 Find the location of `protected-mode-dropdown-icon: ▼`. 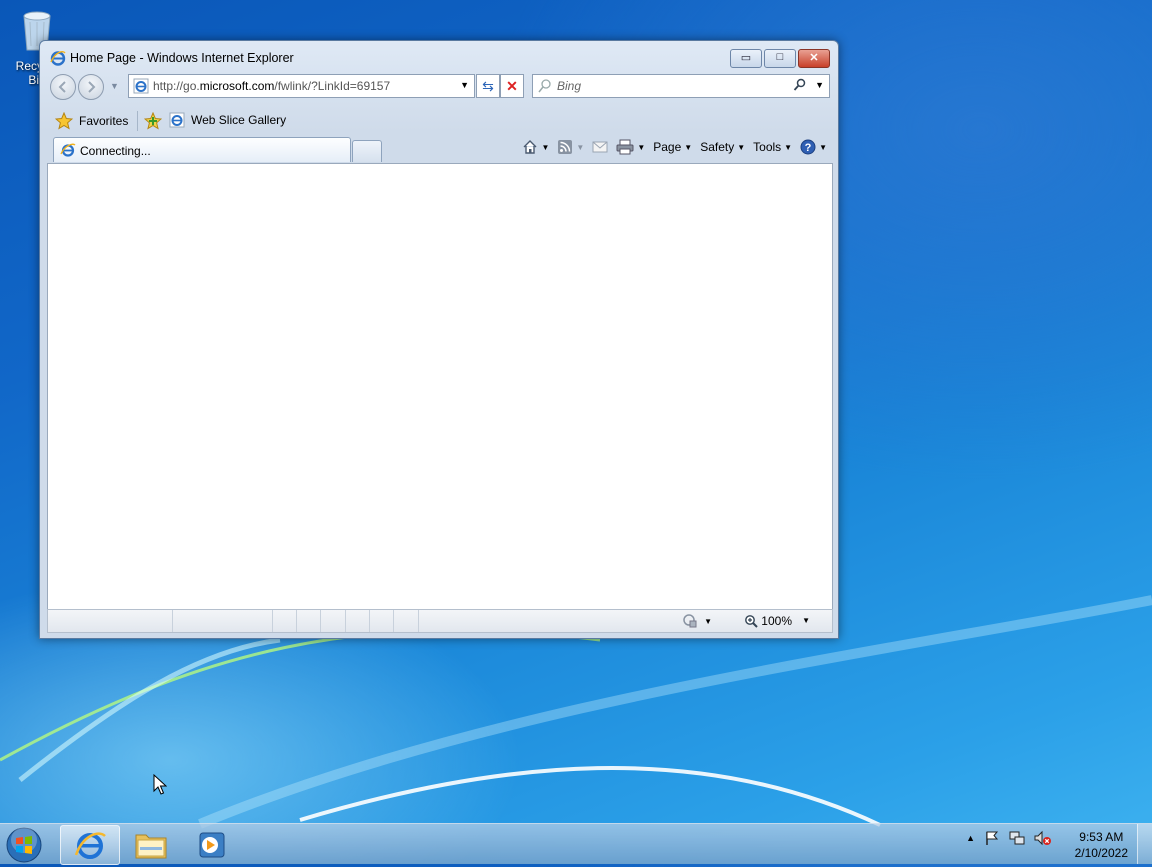

protected-mode-dropdown-icon: ▼ is located at coordinates (708, 621).